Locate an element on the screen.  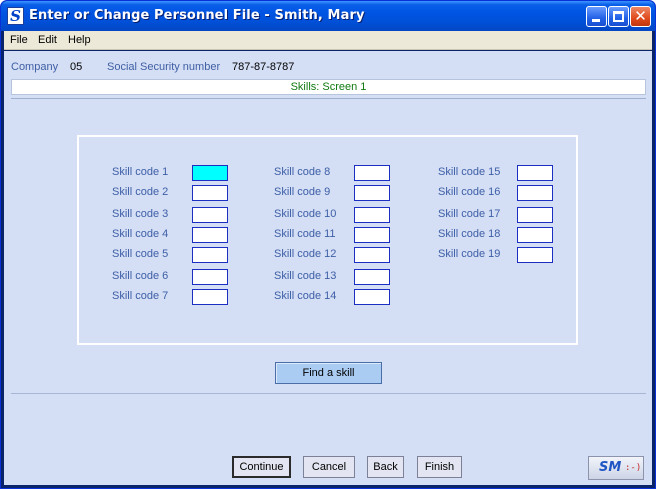
skill-code-17-field is located at coordinates (535, 215).